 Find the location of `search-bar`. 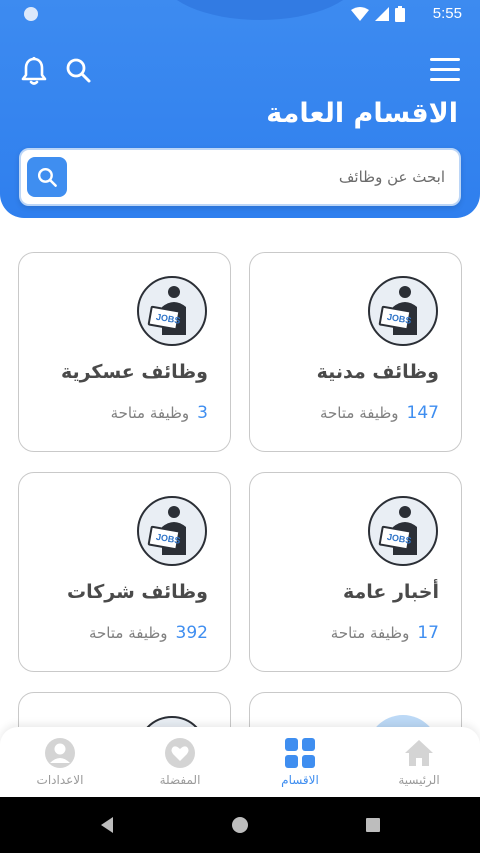

search-bar is located at coordinates (240, 177).